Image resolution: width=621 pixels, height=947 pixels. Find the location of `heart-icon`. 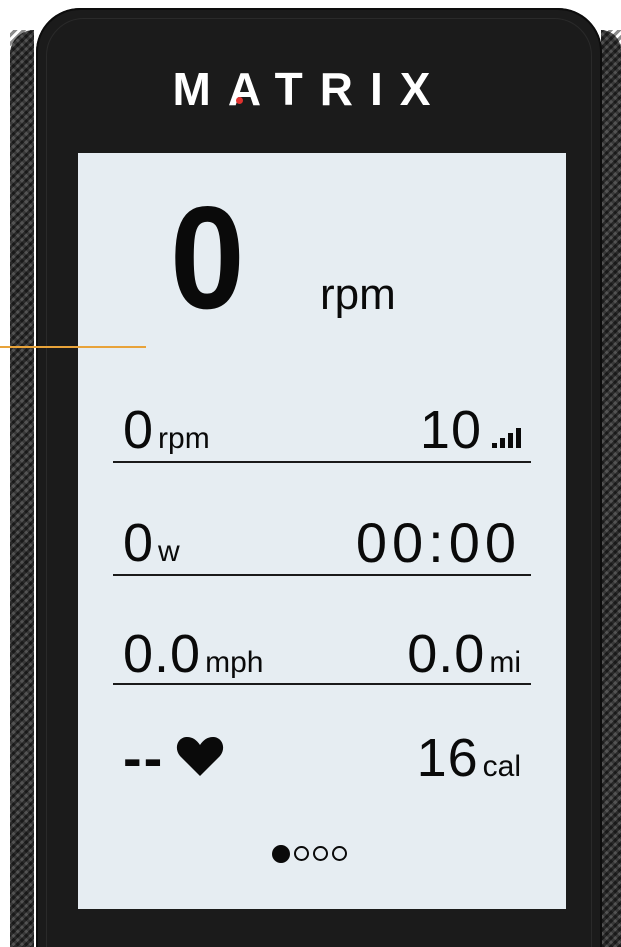

heart-icon is located at coordinates (200, 758).